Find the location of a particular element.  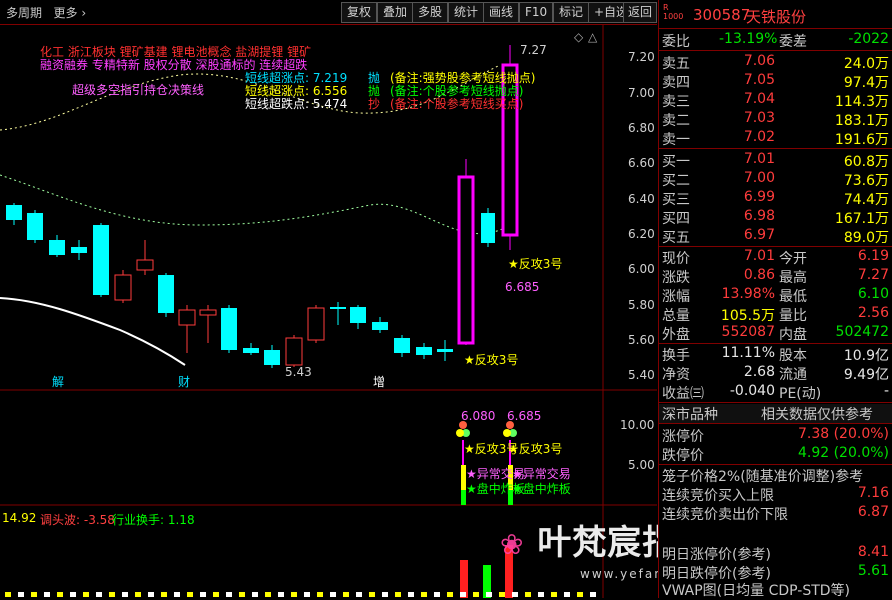

weibi-row: 委比 -13.19% 委差 -2022 is located at coordinates (775, 40).